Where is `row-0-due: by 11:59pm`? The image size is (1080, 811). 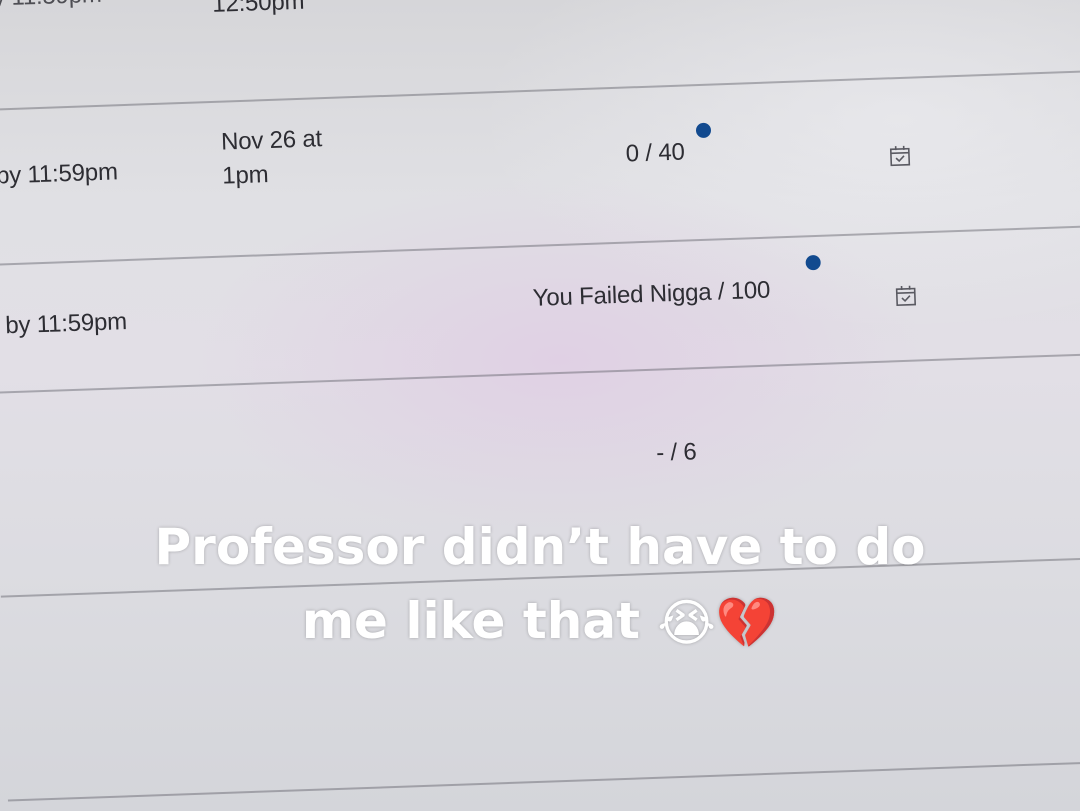 row-0-due: by 11:59pm is located at coordinates (51, 8).